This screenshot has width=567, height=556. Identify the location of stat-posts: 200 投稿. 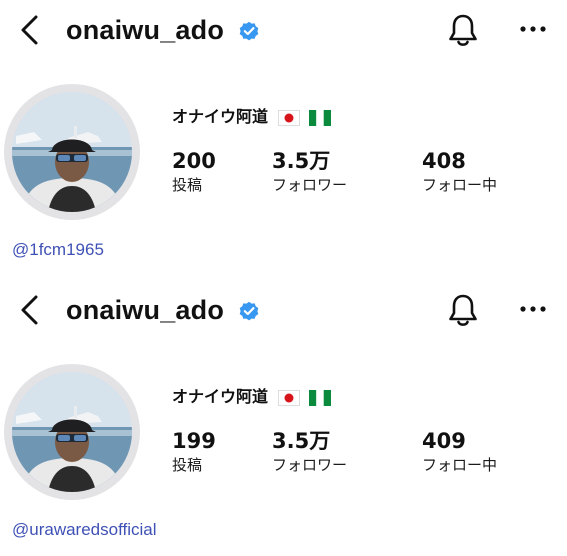
(194, 172).